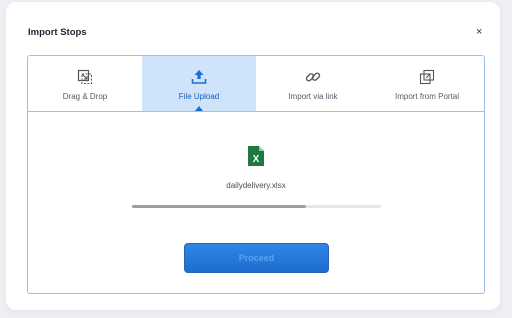 Image resolution: width=512 pixels, height=318 pixels. What do you see at coordinates (313, 96) in the screenshot?
I see `tab-label: Import via link` at bounding box center [313, 96].